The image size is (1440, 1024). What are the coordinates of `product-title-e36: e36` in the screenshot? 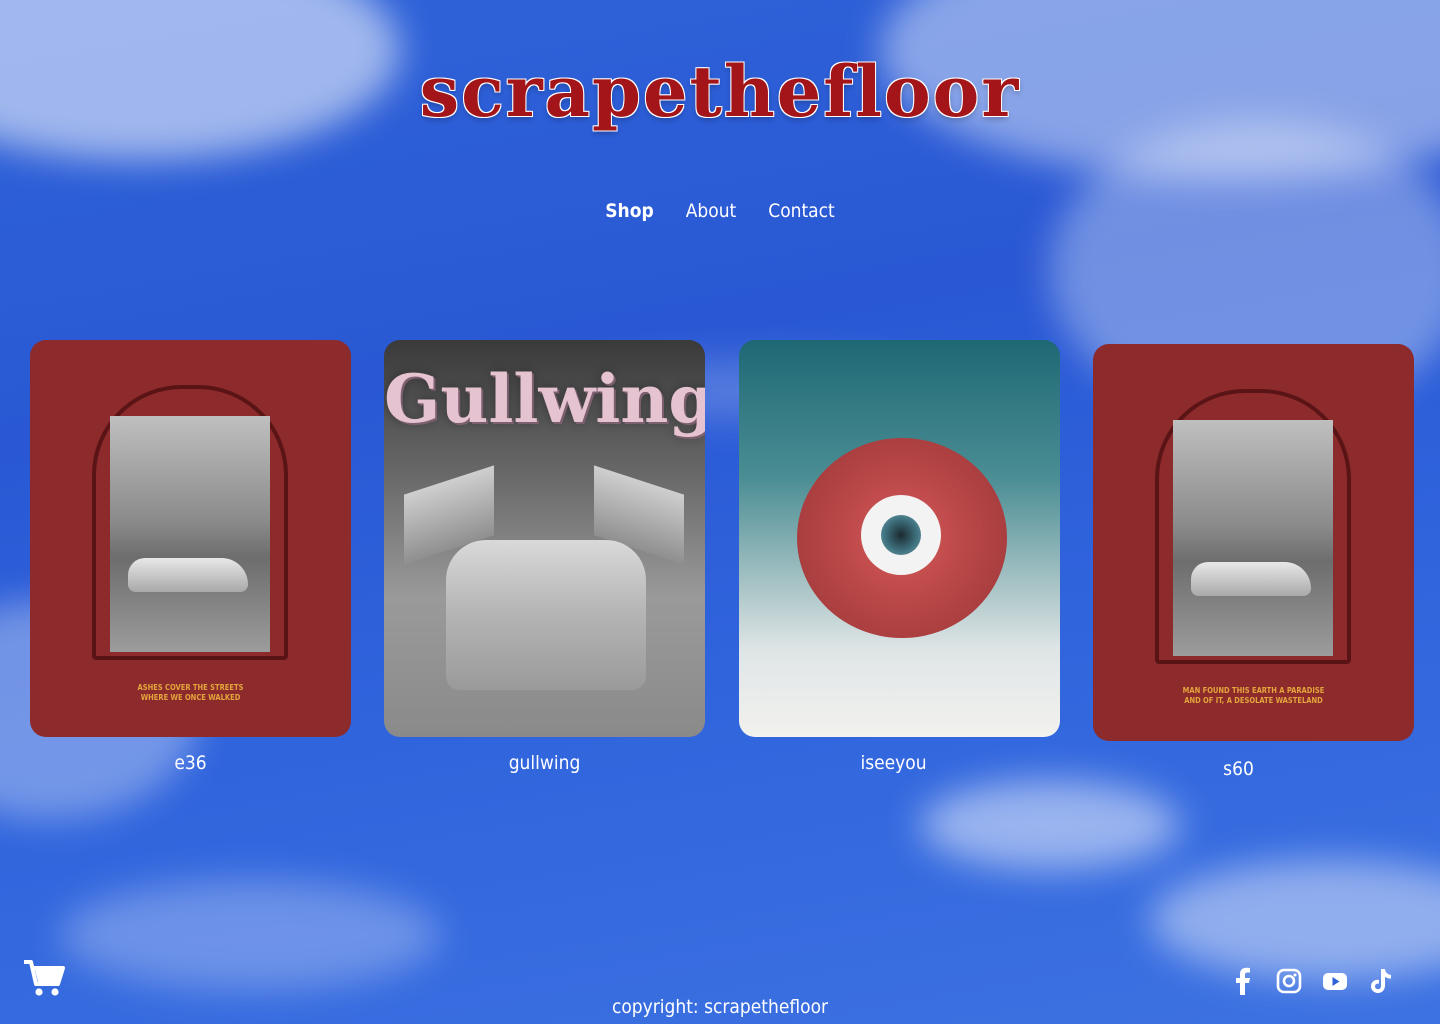 It's located at (190, 763).